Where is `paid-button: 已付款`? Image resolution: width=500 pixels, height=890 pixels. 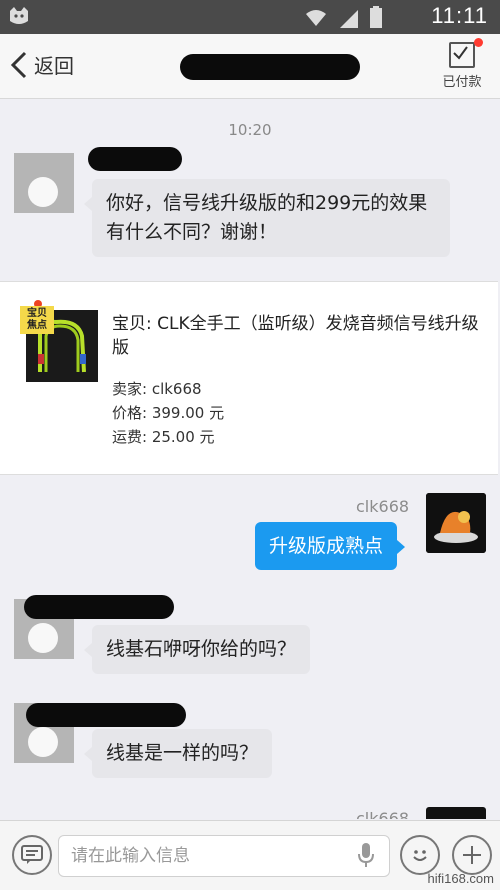 paid-button: 已付款 is located at coordinates (462, 64).